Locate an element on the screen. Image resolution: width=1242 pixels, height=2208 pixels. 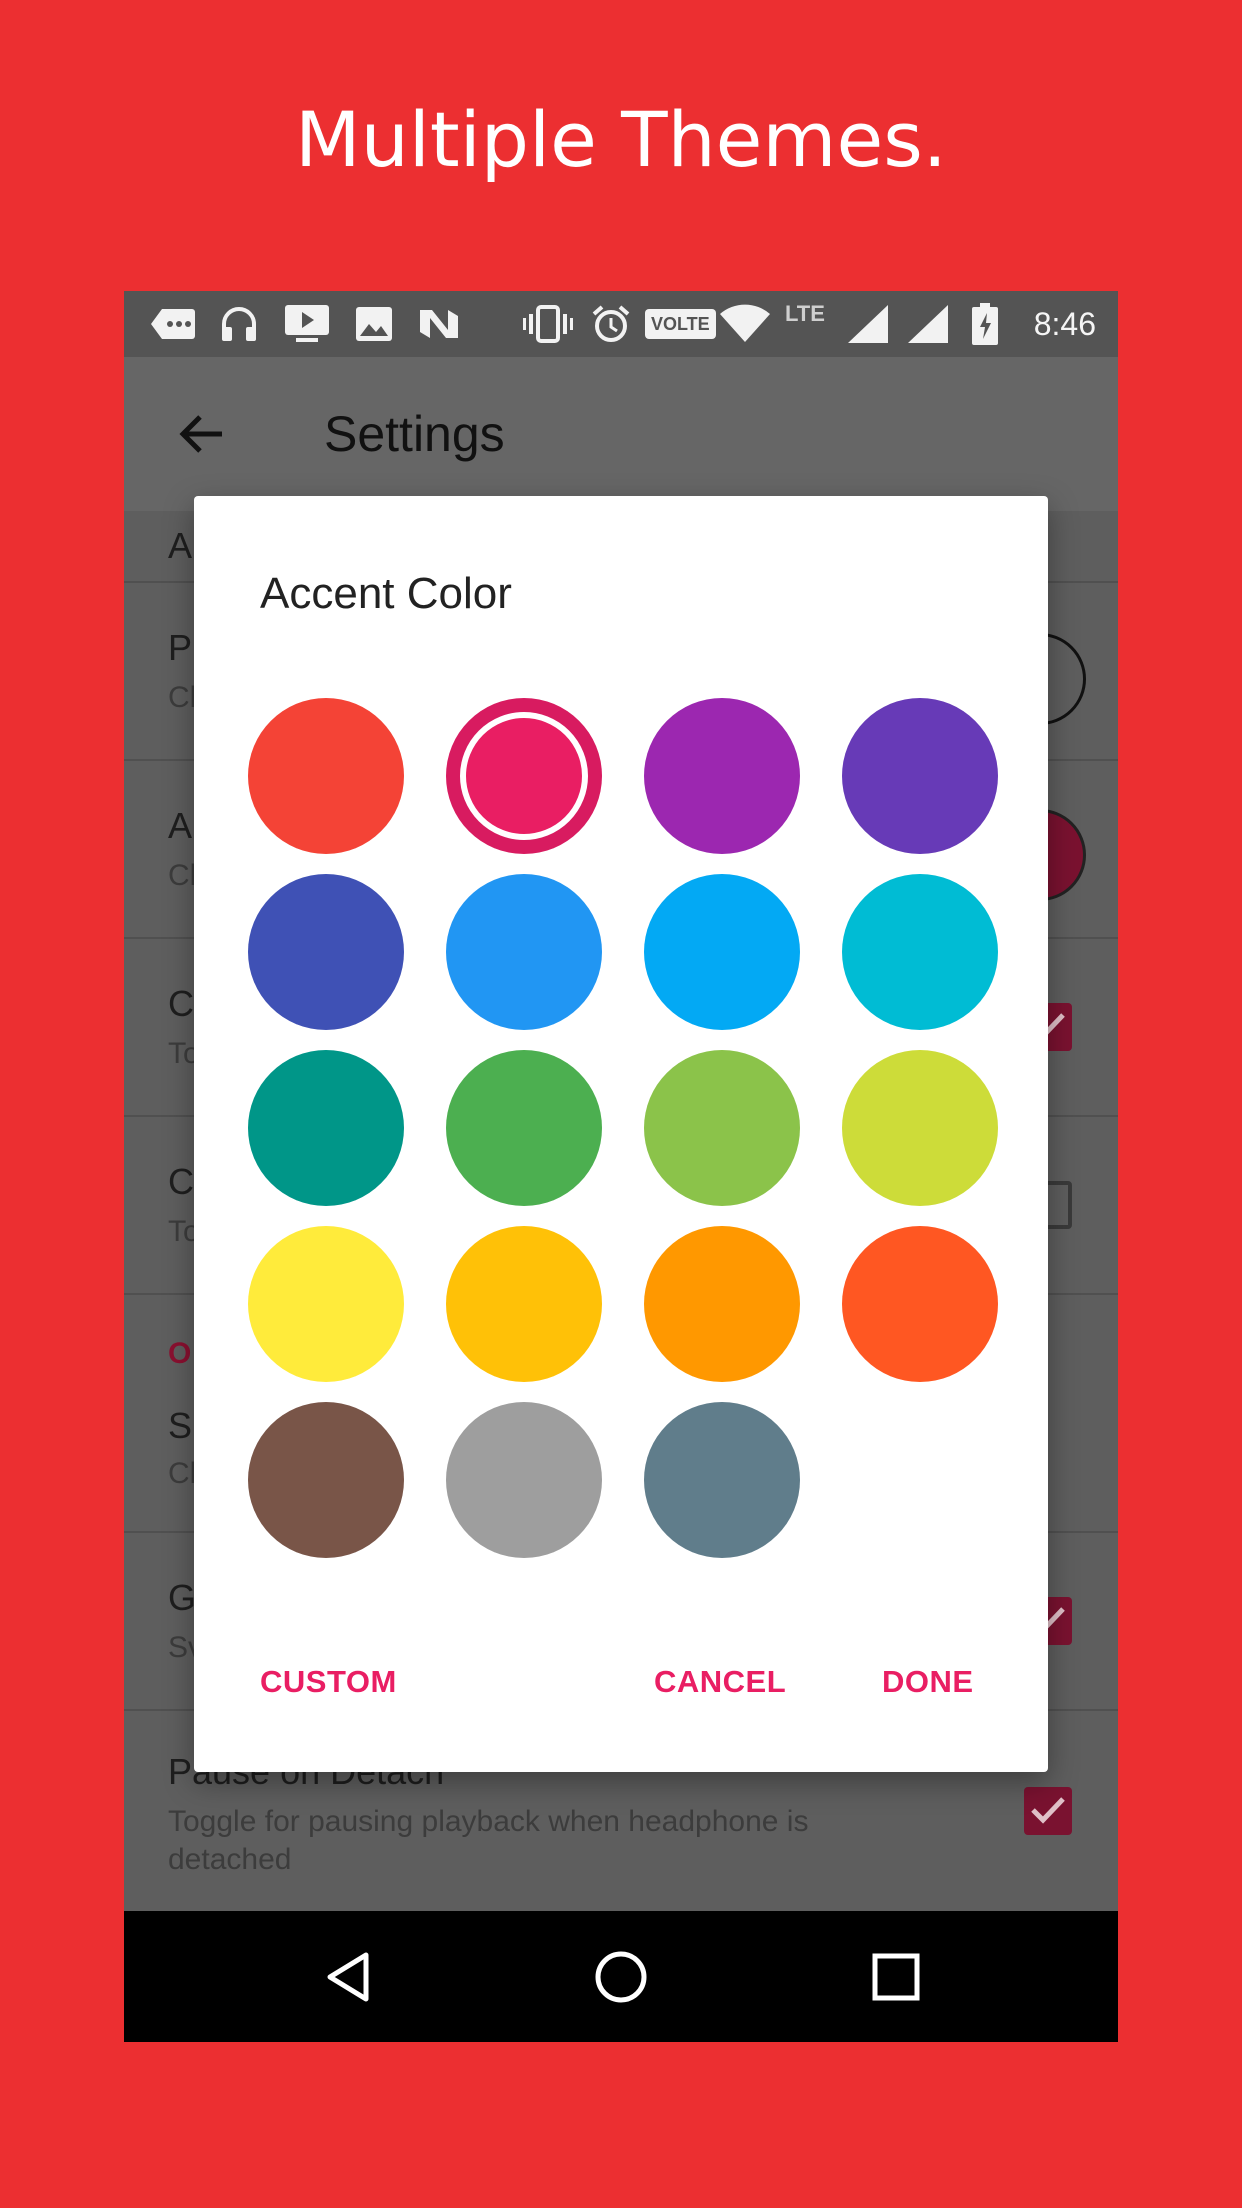
arrow-back-icon is located at coordinates (201, 434).